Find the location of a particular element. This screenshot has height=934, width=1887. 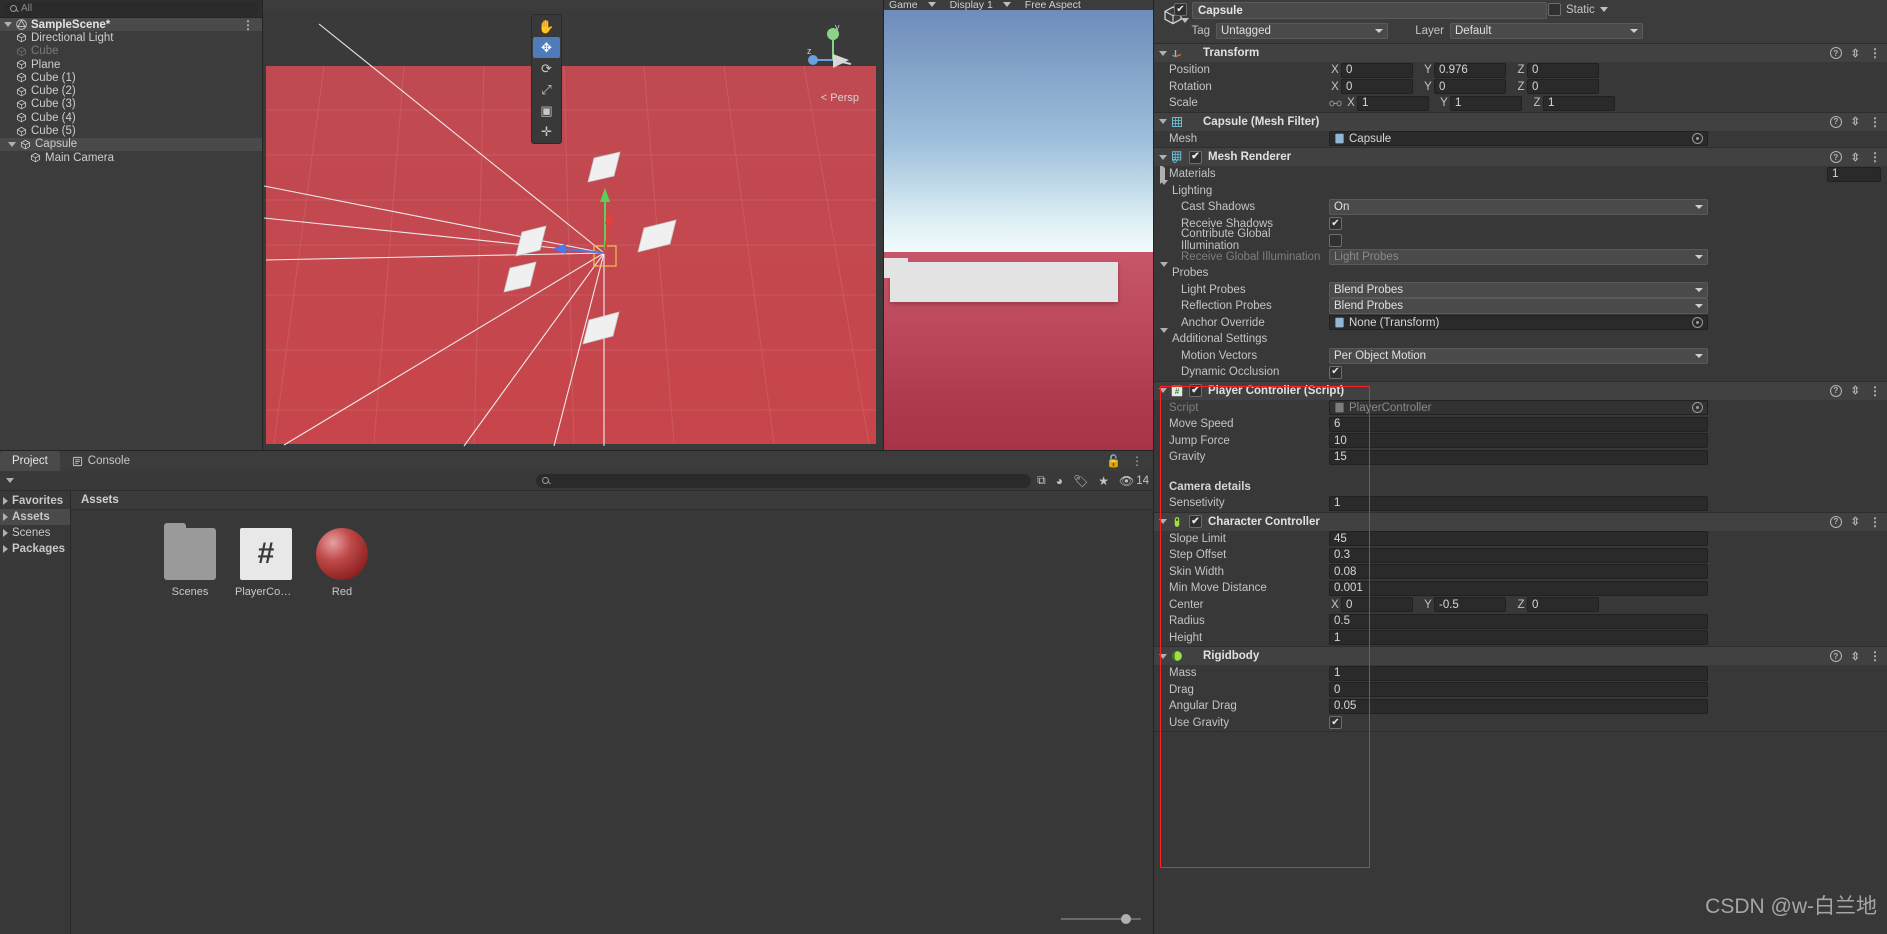

object-picker-icon is located at coordinates (1697, 408).